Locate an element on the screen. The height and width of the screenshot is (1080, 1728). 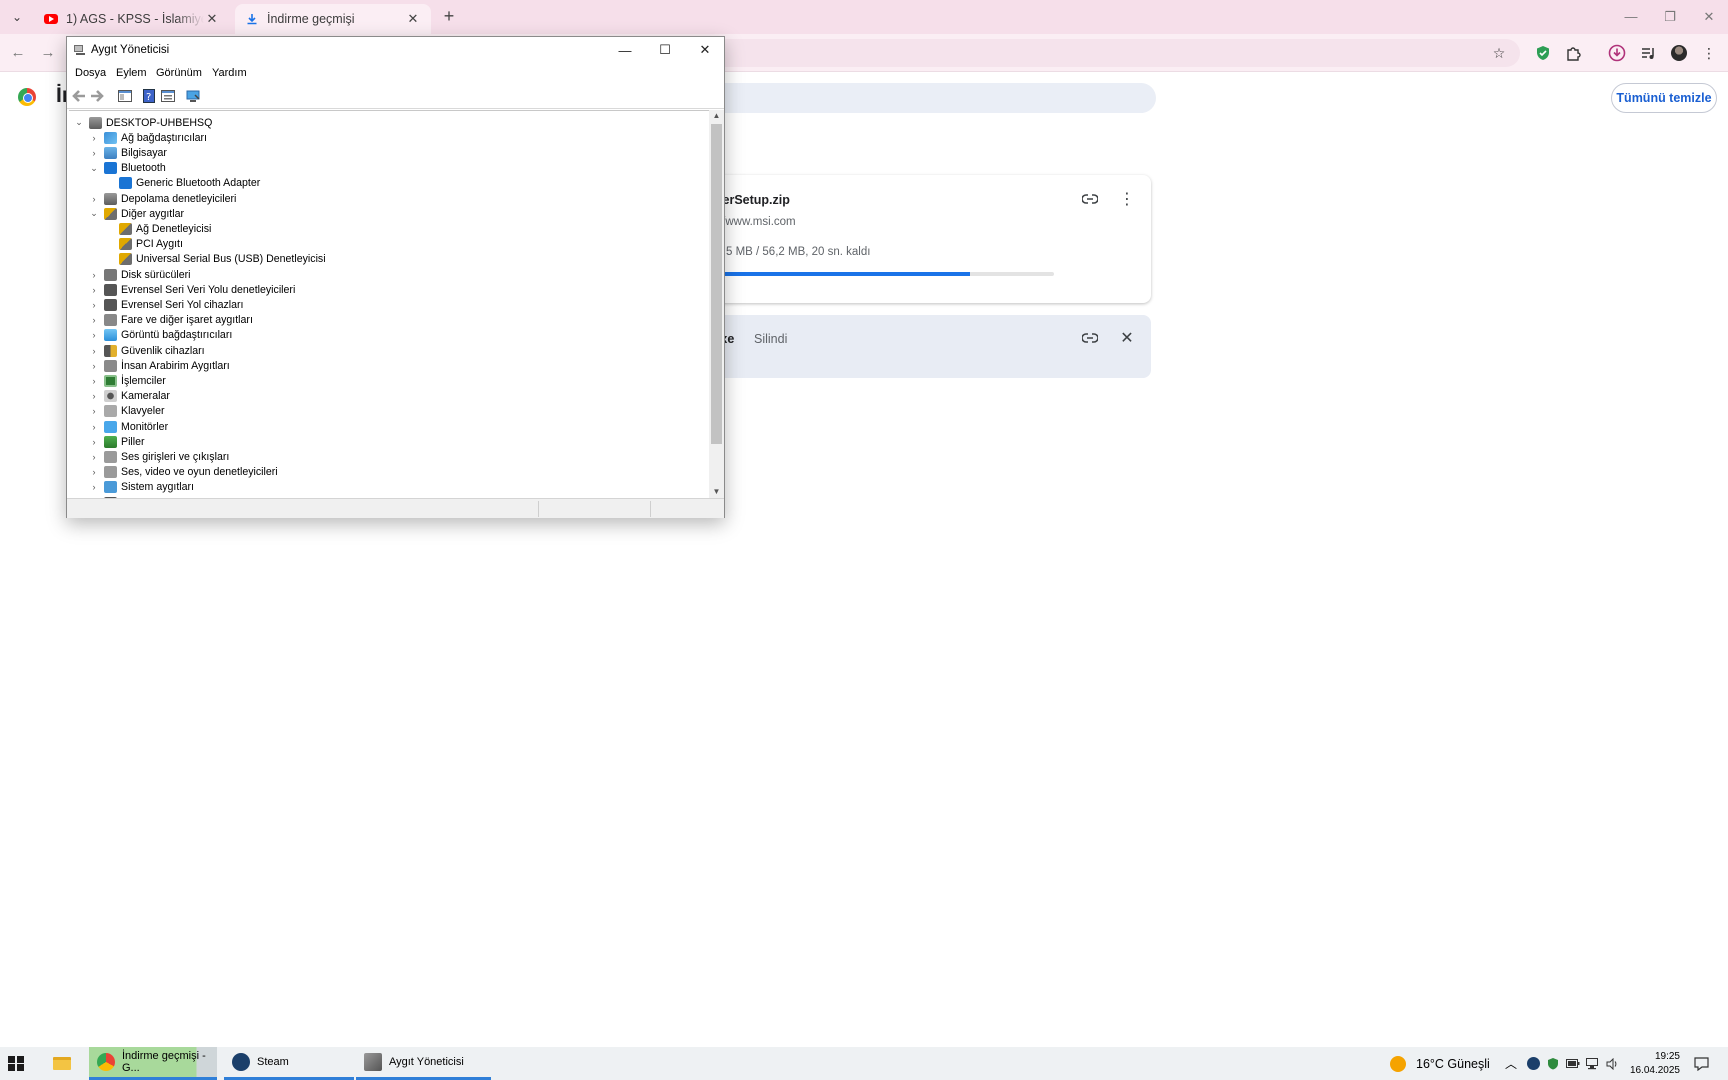
device-category: › Klavyeler is located at coordinates (126, 411).